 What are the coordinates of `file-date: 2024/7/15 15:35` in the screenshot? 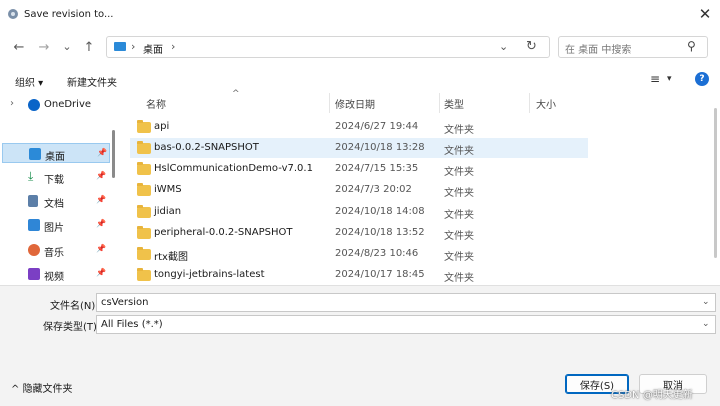 It's located at (377, 168).